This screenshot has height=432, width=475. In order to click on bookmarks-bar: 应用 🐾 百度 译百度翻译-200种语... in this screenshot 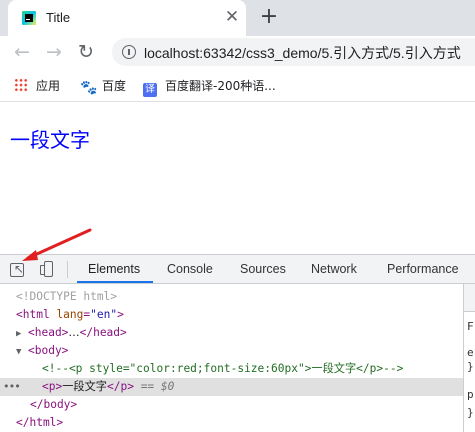, I will do `click(237, 85)`.